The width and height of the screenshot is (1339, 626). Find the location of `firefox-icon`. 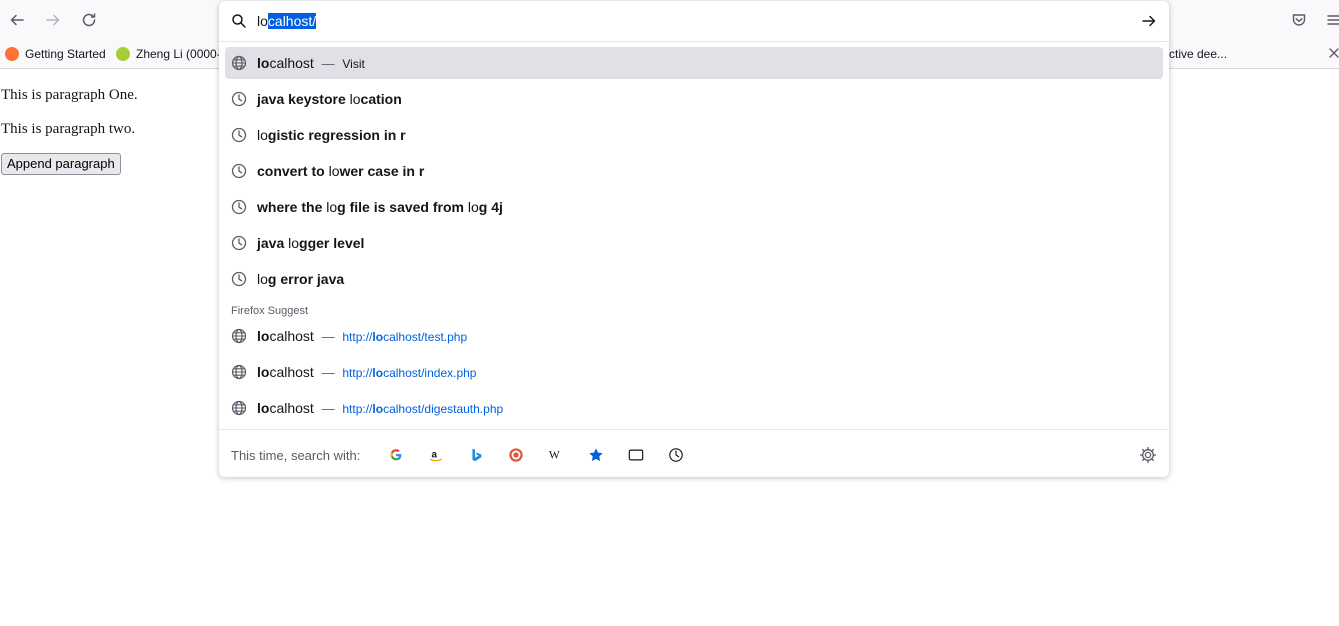

firefox-icon is located at coordinates (12, 54).